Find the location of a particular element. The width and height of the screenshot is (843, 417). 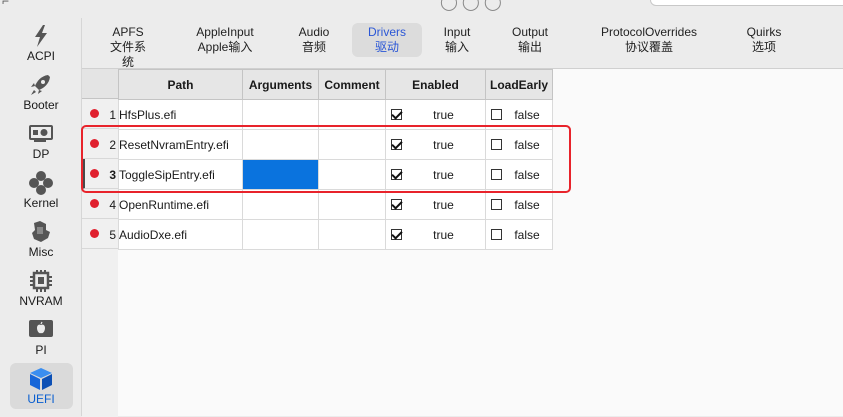

window-top-strip: ⌐ ◯◯◯ is located at coordinates (421, 9).